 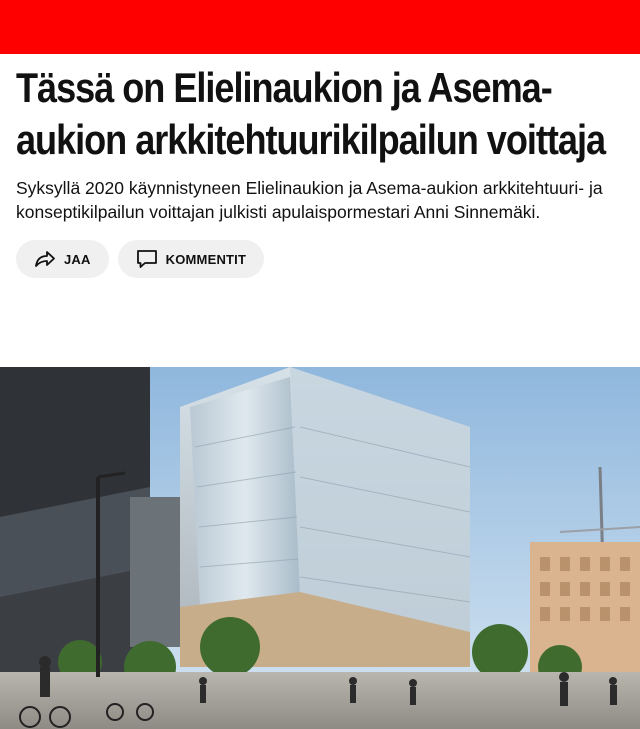 I want to click on comment-bubble-icon, so click(x=147, y=259).